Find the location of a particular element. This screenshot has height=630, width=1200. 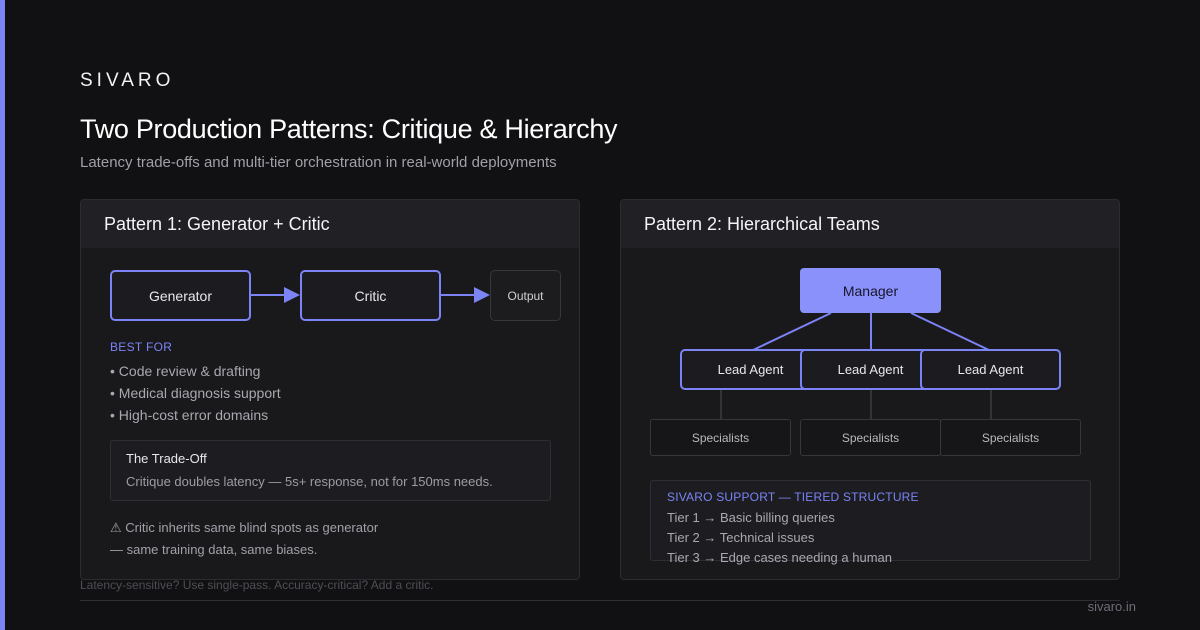

list-item: • Medical diagnosis support is located at coordinates (195, 393).